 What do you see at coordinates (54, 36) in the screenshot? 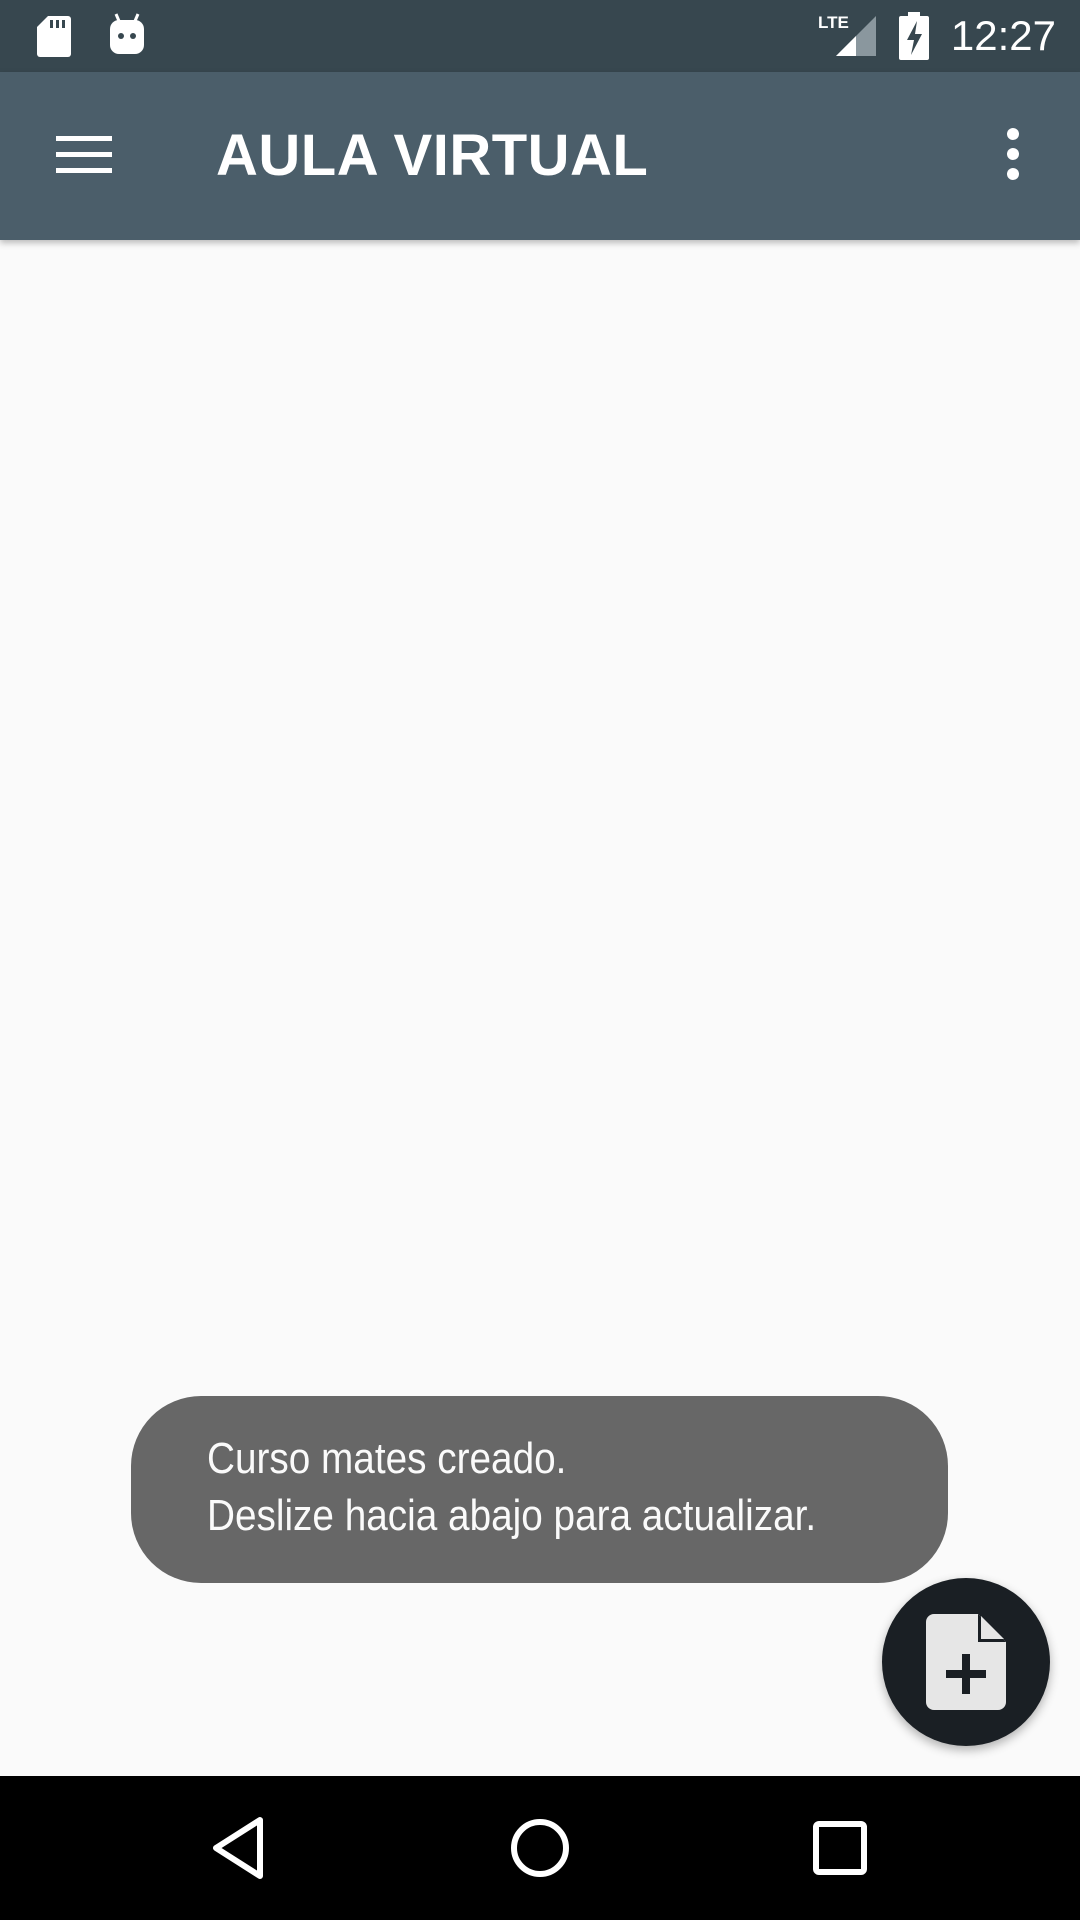
I see `sd-card-icon` at bounding box center [54, 36].